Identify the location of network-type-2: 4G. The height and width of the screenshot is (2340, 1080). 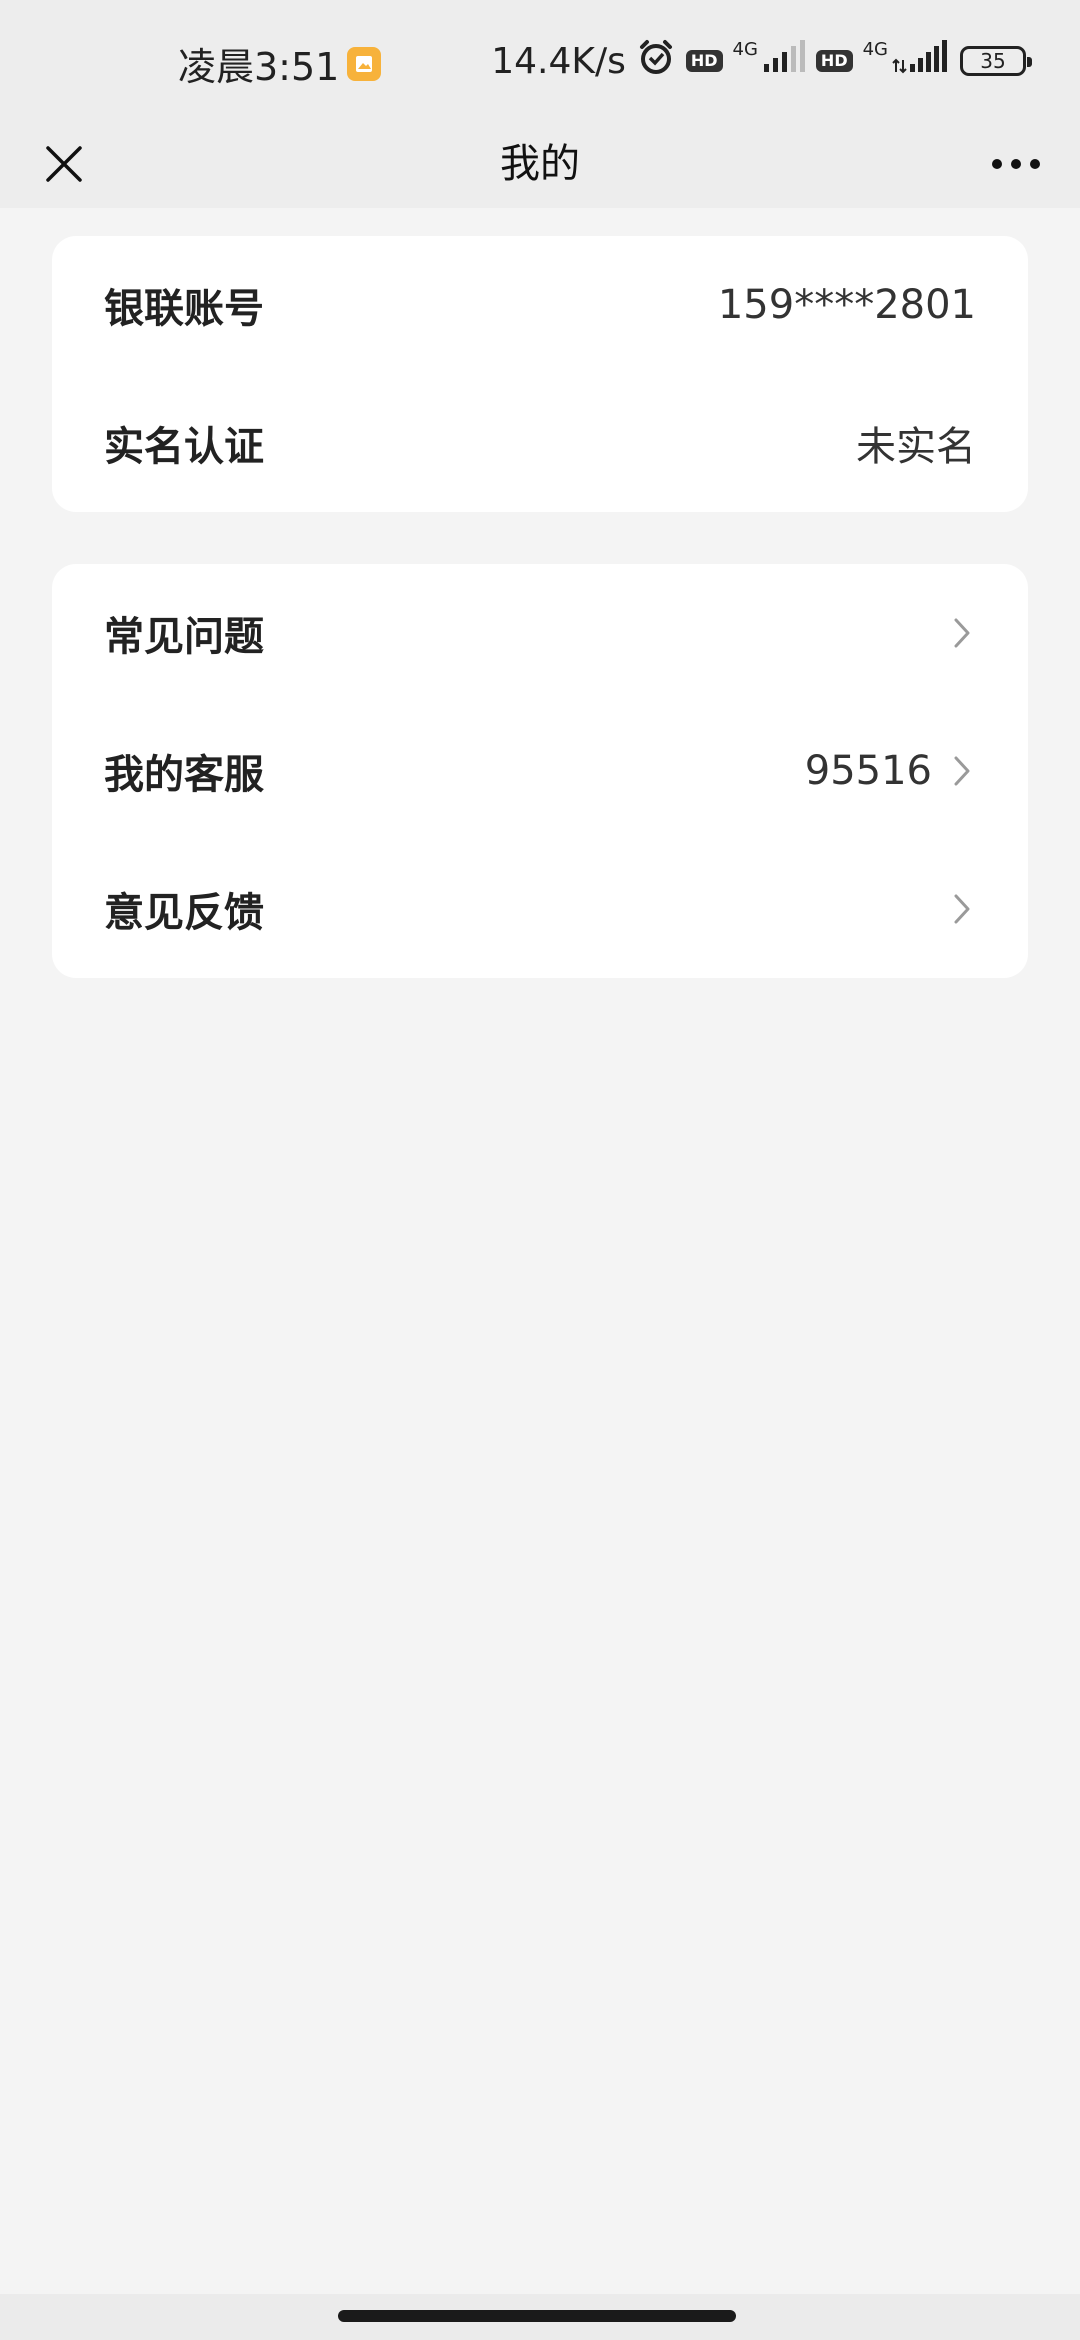
(875, 49).